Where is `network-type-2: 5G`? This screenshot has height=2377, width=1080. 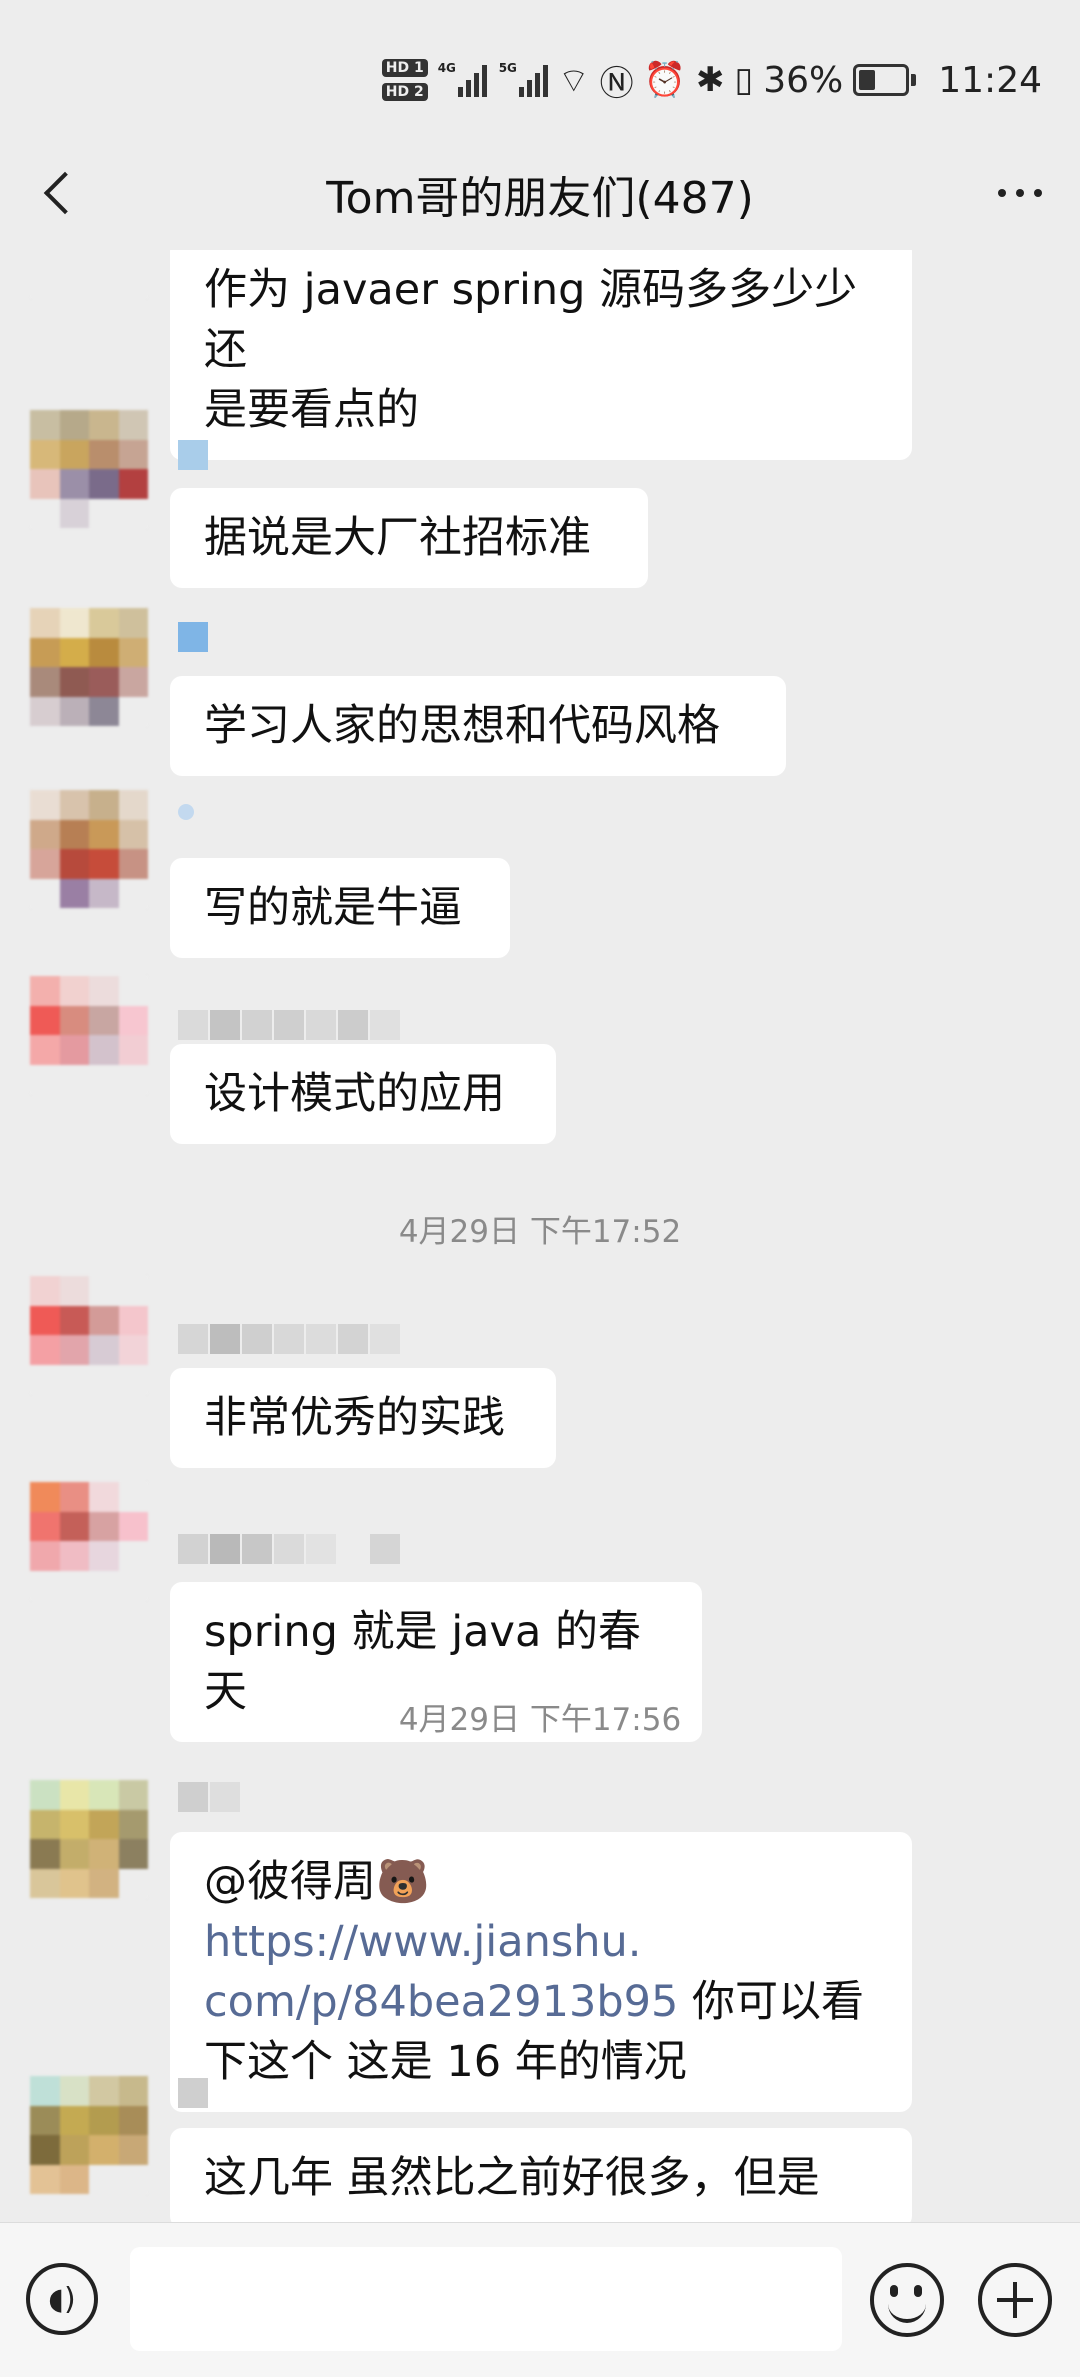 network-type-2: 5G is located at coordinates (507, 68).